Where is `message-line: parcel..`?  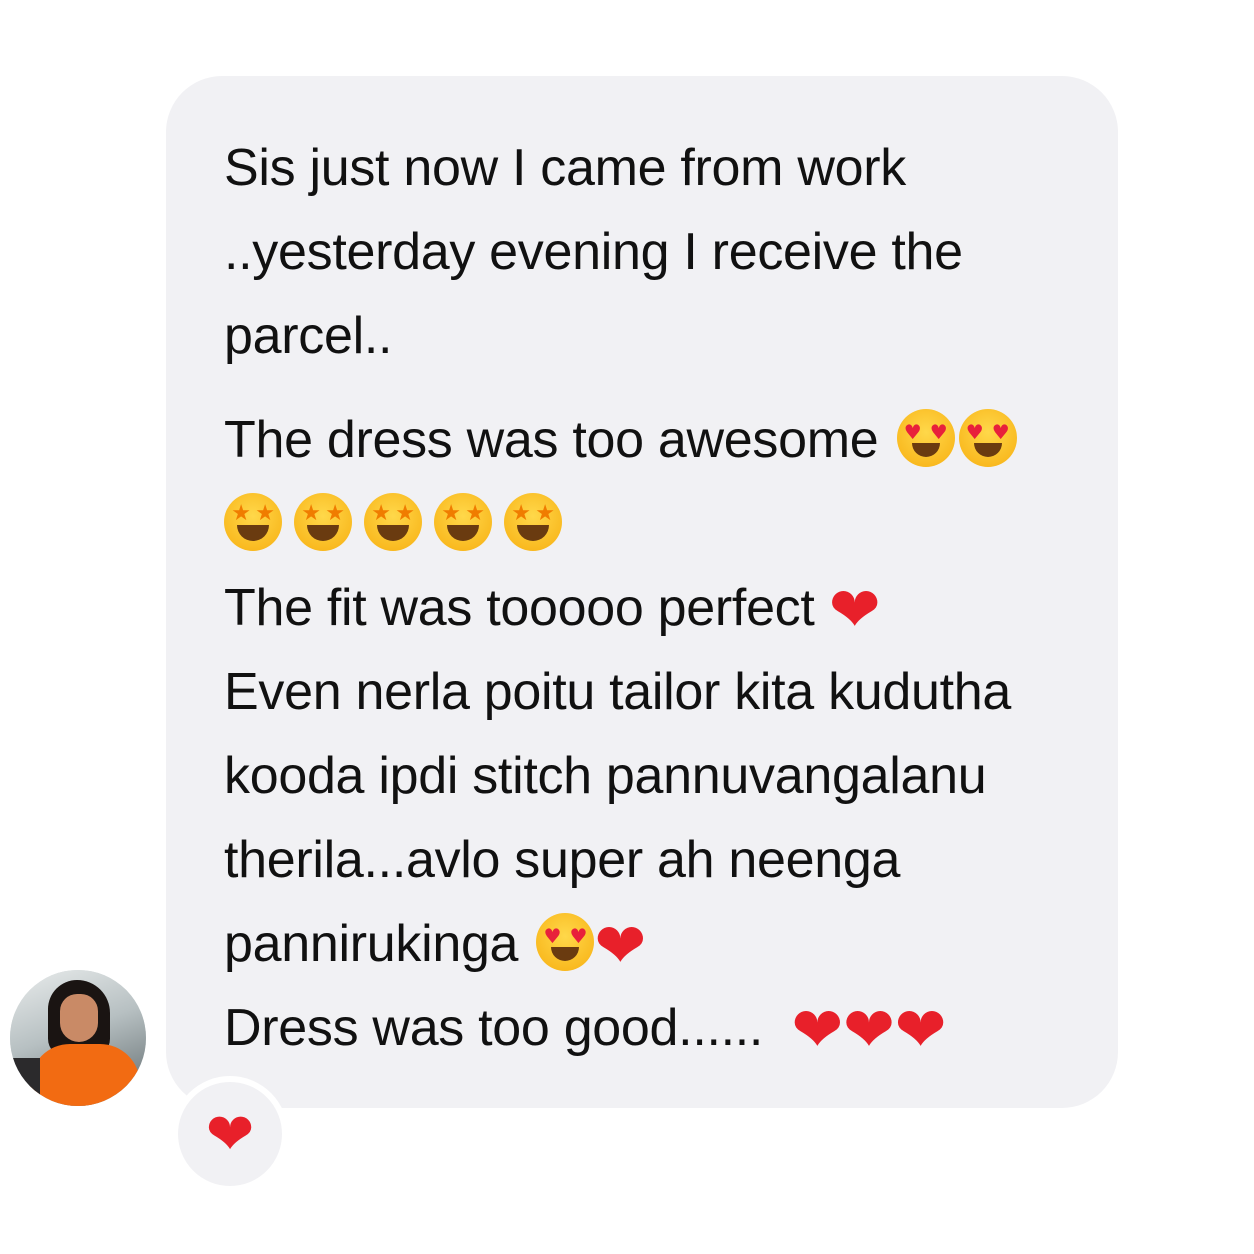
message-line: parcel.. is located at coordinates (308, 336).